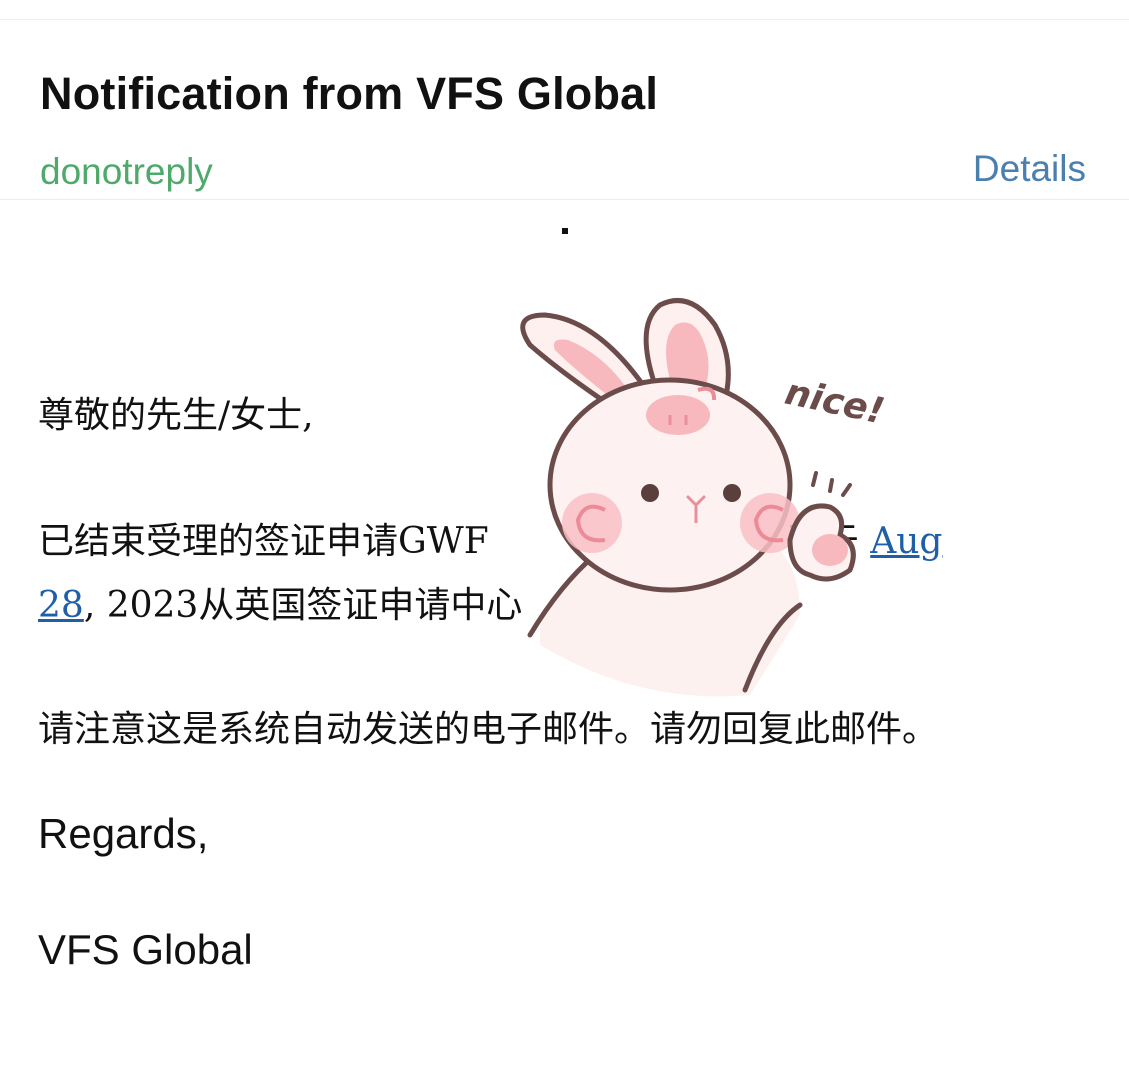 The width and height of the screenshot is (1129, 1080). What do you see at coordinates (176, 415) in the screenshot?
I see `greeting-text: 尊敬的先生/女士,` at bounding box center [176, 415].